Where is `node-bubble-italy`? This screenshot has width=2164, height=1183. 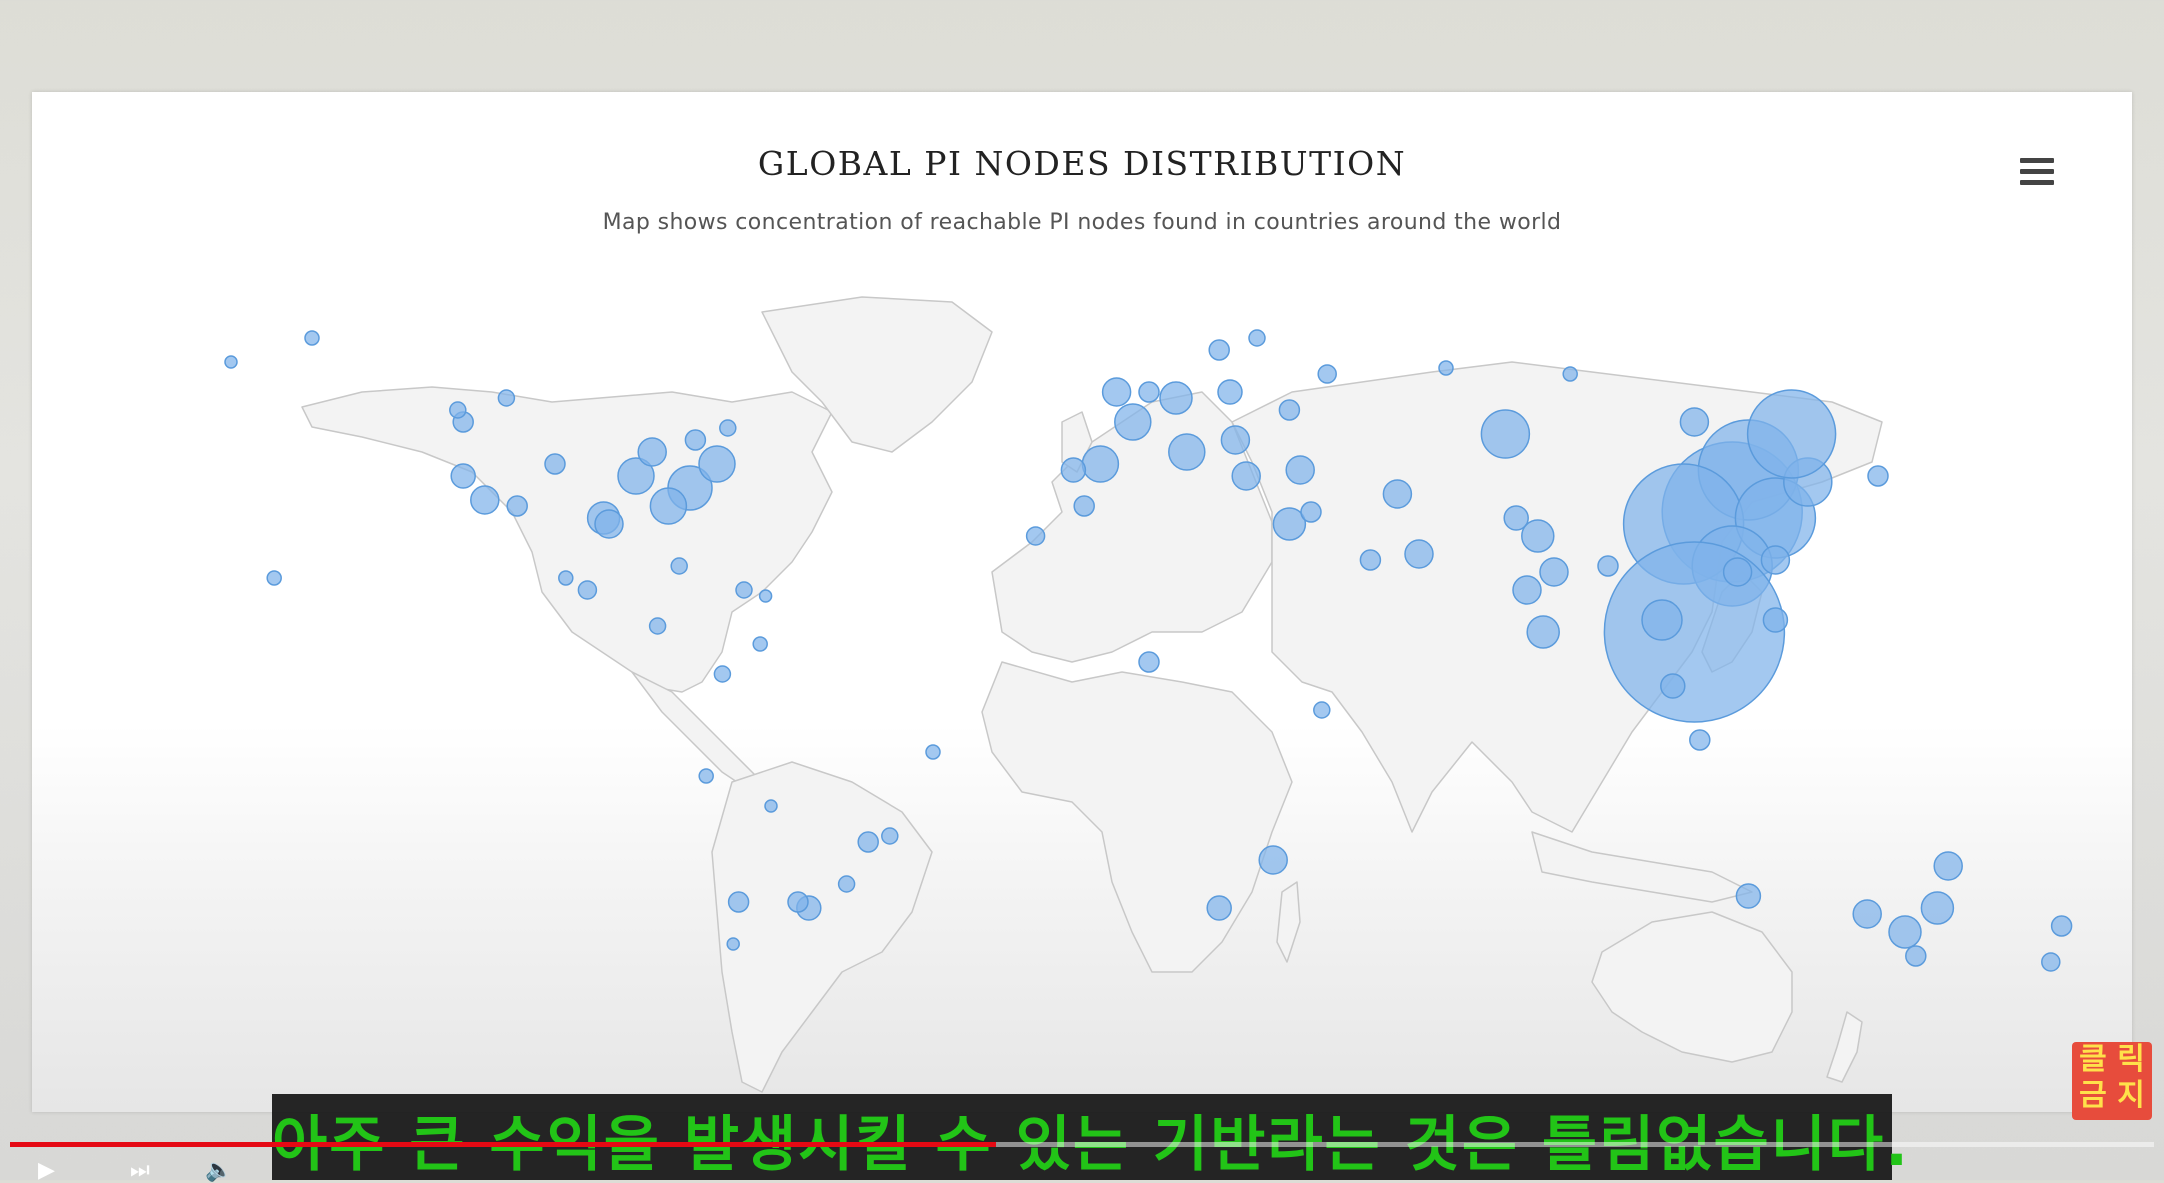
node-bubble-italy is located at coordinates (1187, 452).